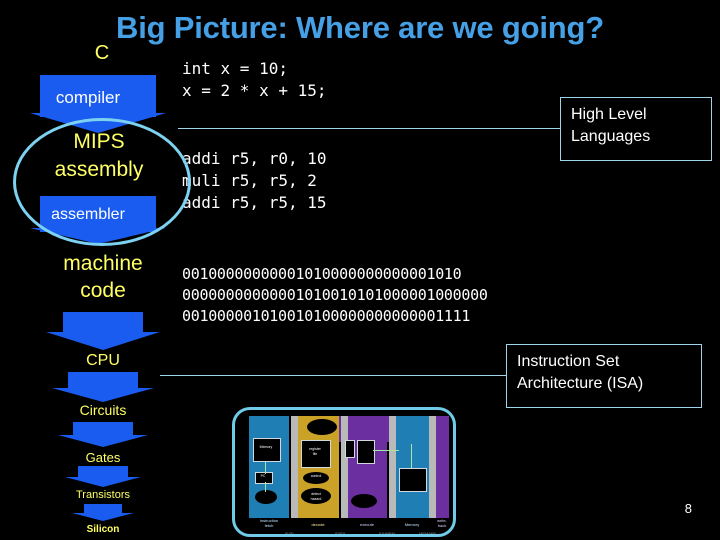 The image size is (720, 540). Describe the element at coordinates (103, 387) in the screenshot. I see `arrow-cpu-to-circuits` at that location.